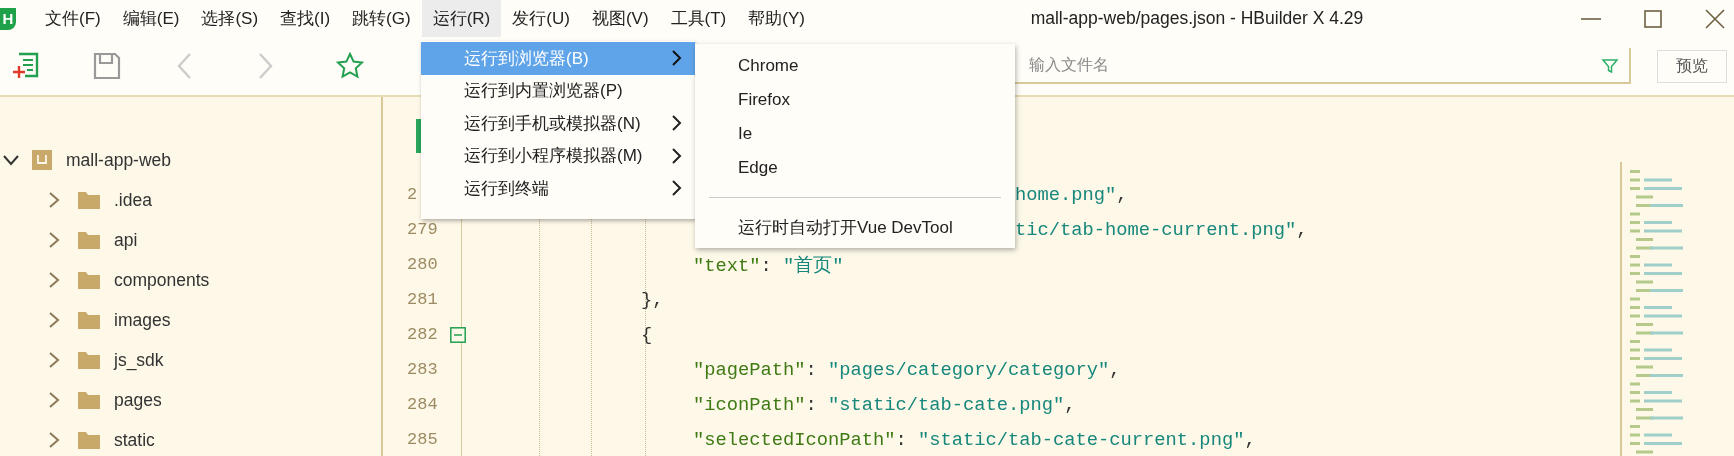 This screenshot has height=456, width=1734. I want to click on line-number: 282, so click(422, 334).